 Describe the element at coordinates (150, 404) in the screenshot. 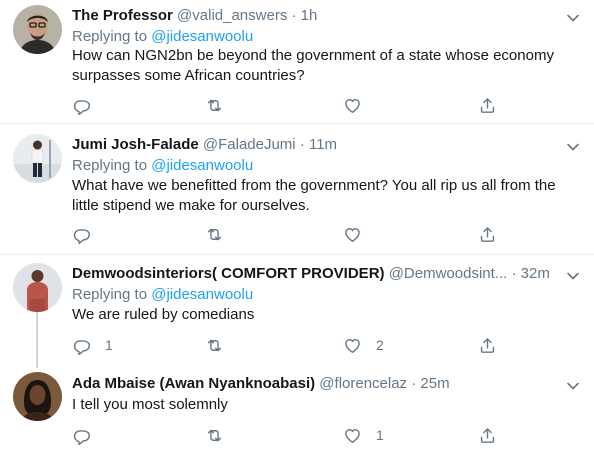

I see `tweet-text-line: I tell you most solemnly` at that location.